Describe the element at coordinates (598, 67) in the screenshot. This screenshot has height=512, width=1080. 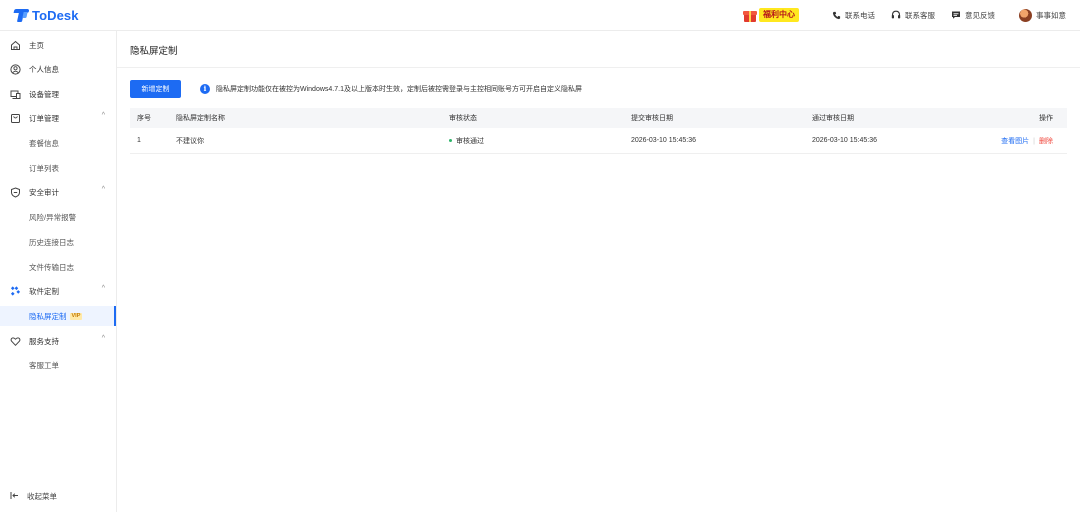
I see `title-divider` at that location.